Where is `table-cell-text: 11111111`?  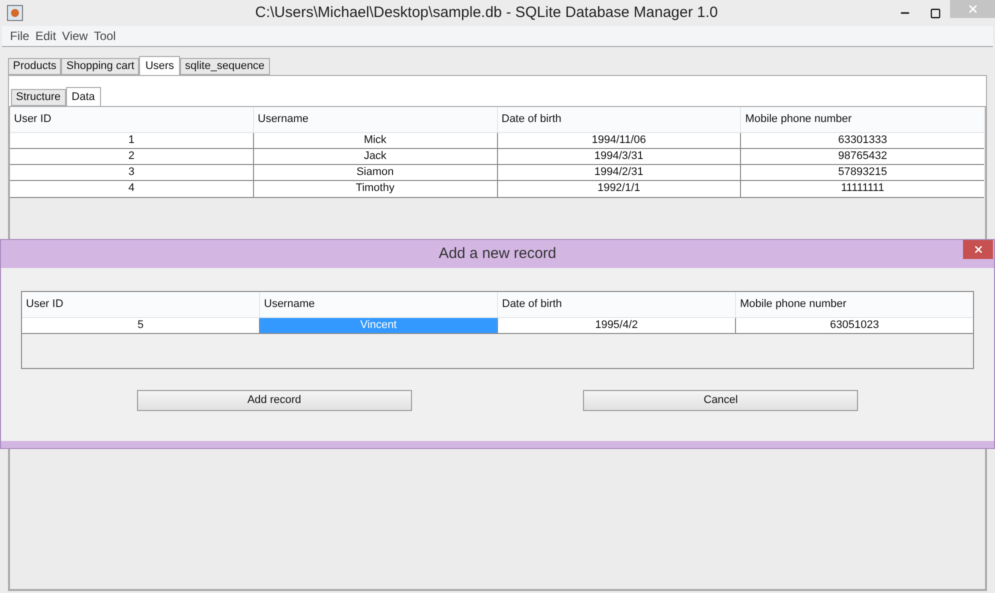
table-cell-text: 11111111 is located at coordinates (863, 188).